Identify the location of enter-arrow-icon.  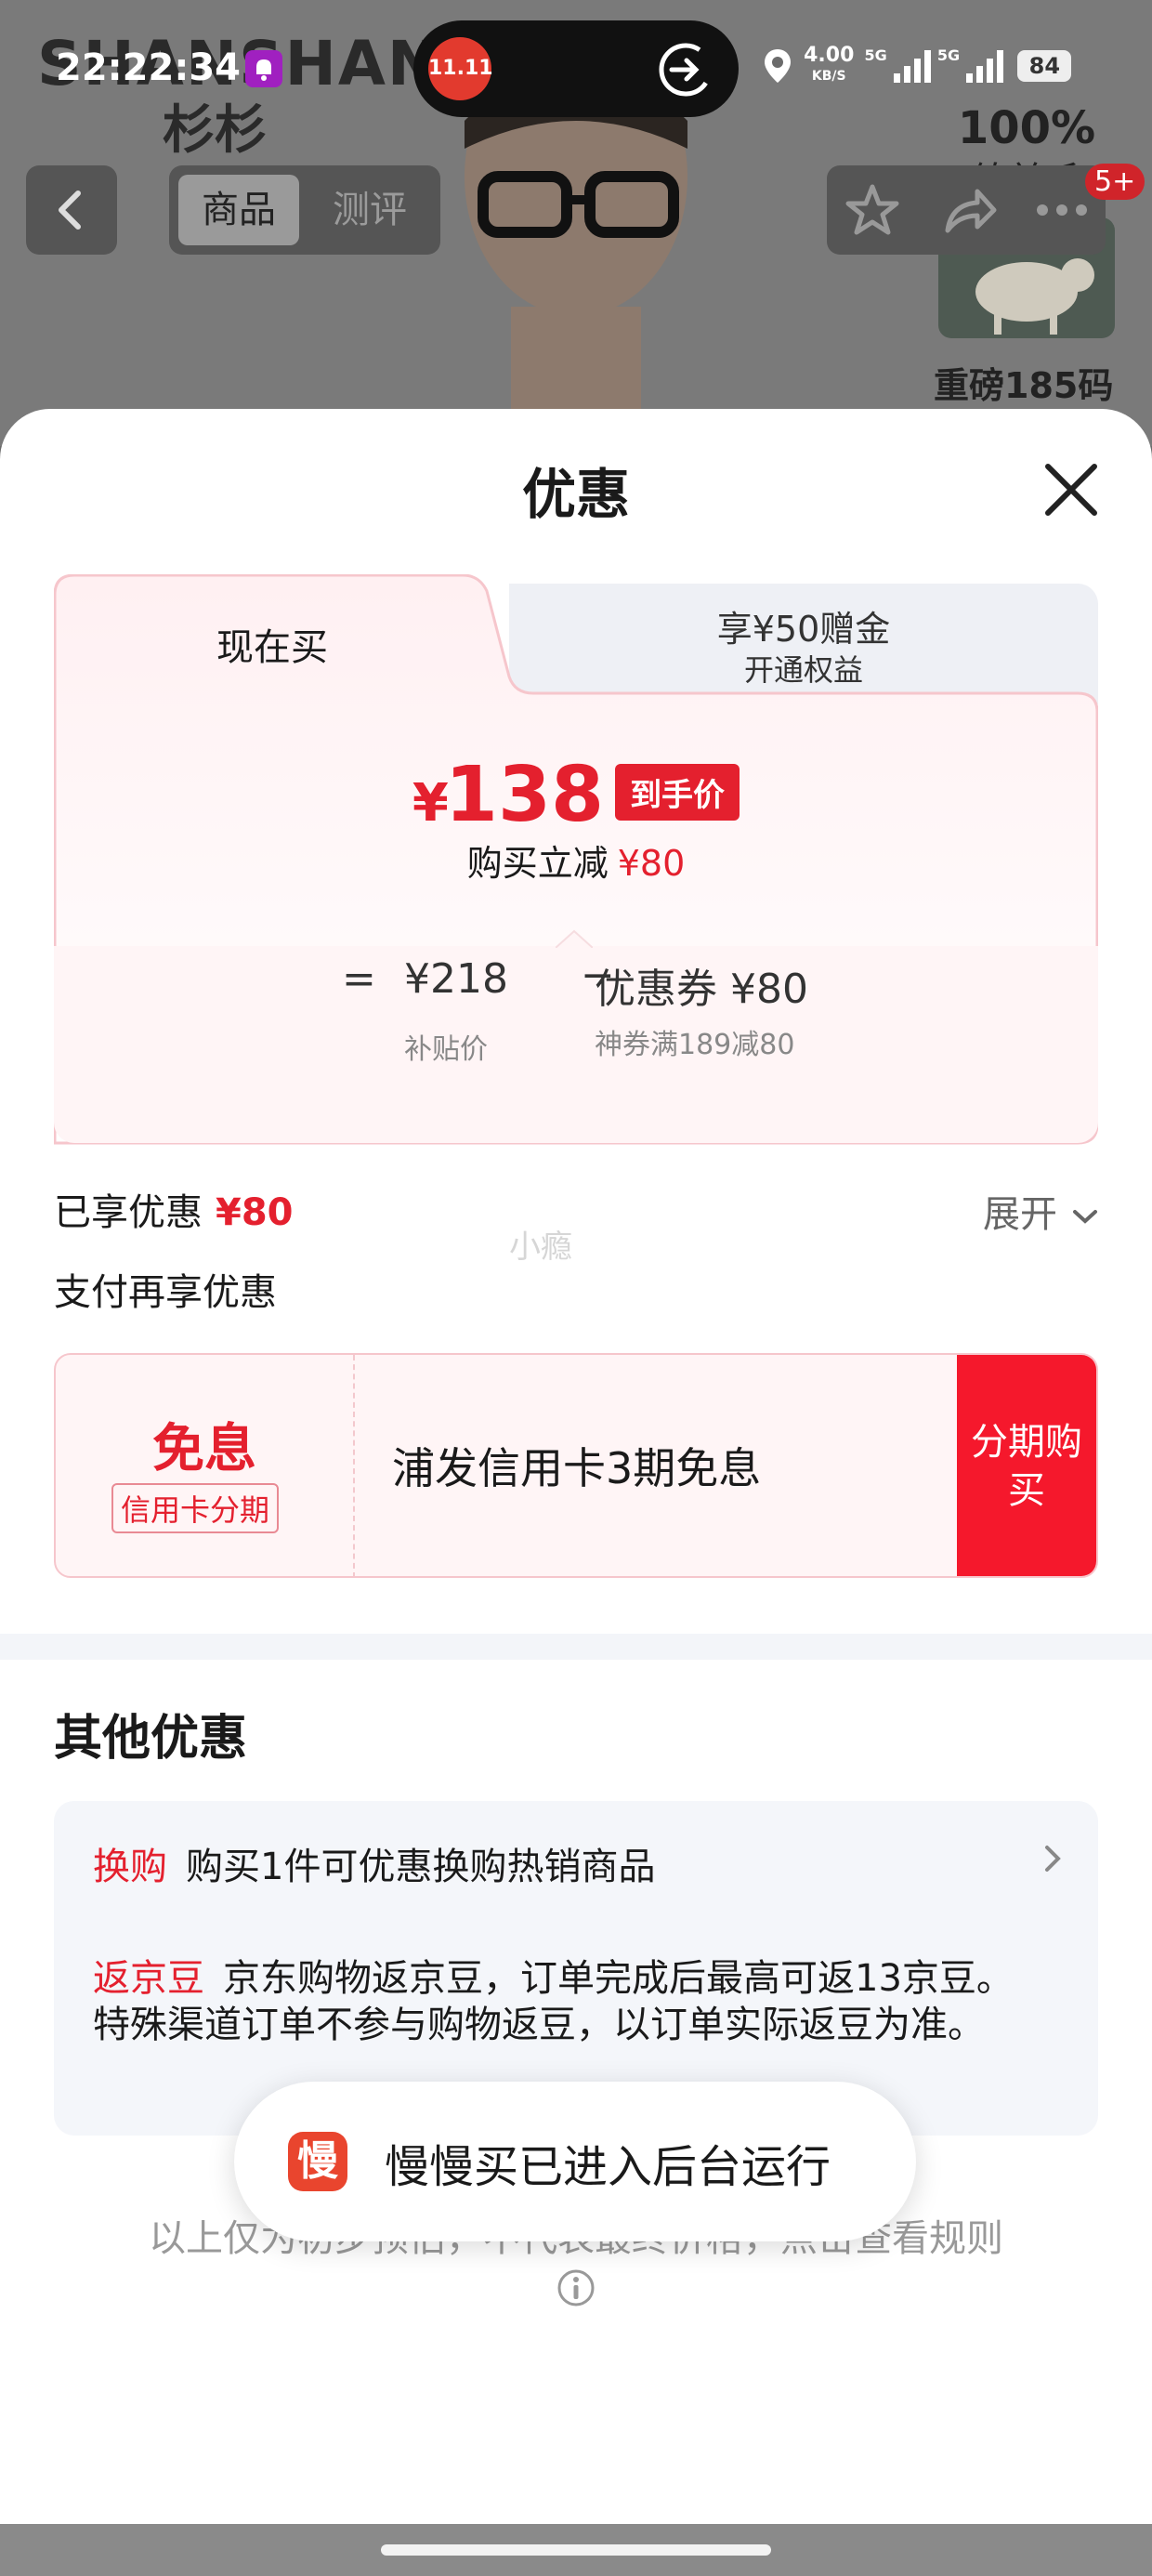
(686, 70).